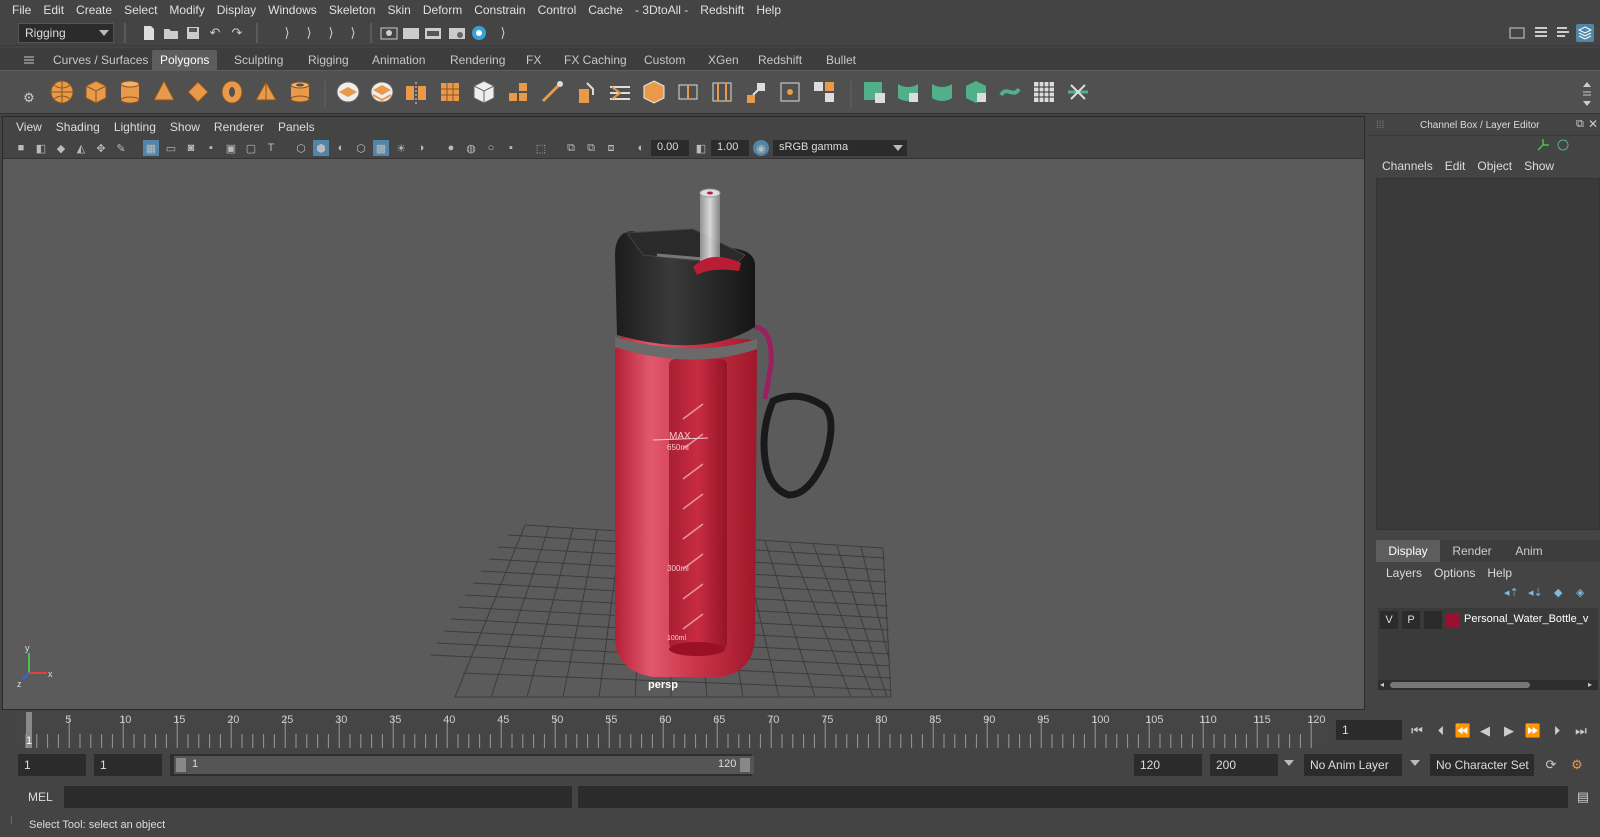 This screenshot has height=837, width=1600. Describe the element at coordinates (557, 10) in the screenshot. I see `menu-control: Control` at that location.